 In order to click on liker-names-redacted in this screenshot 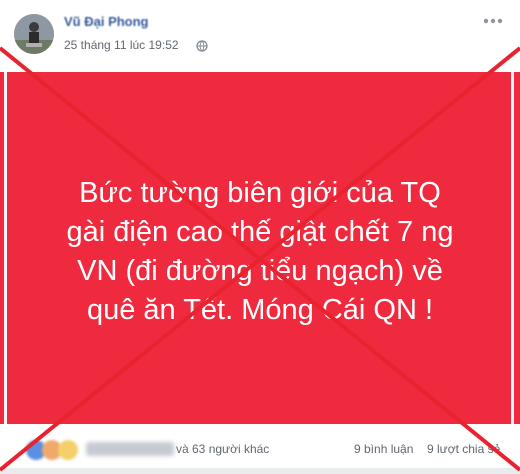, I will do `click(130, 449)`.